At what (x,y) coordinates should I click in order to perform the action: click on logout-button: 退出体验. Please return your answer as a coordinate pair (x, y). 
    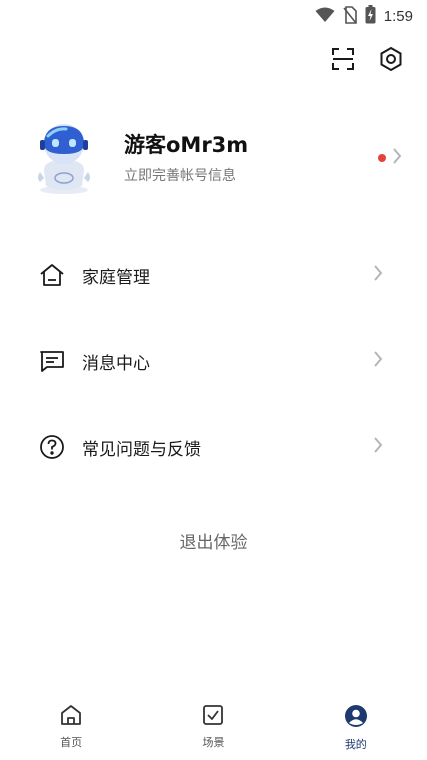
    Looking at the image, I should click on (213, 540).